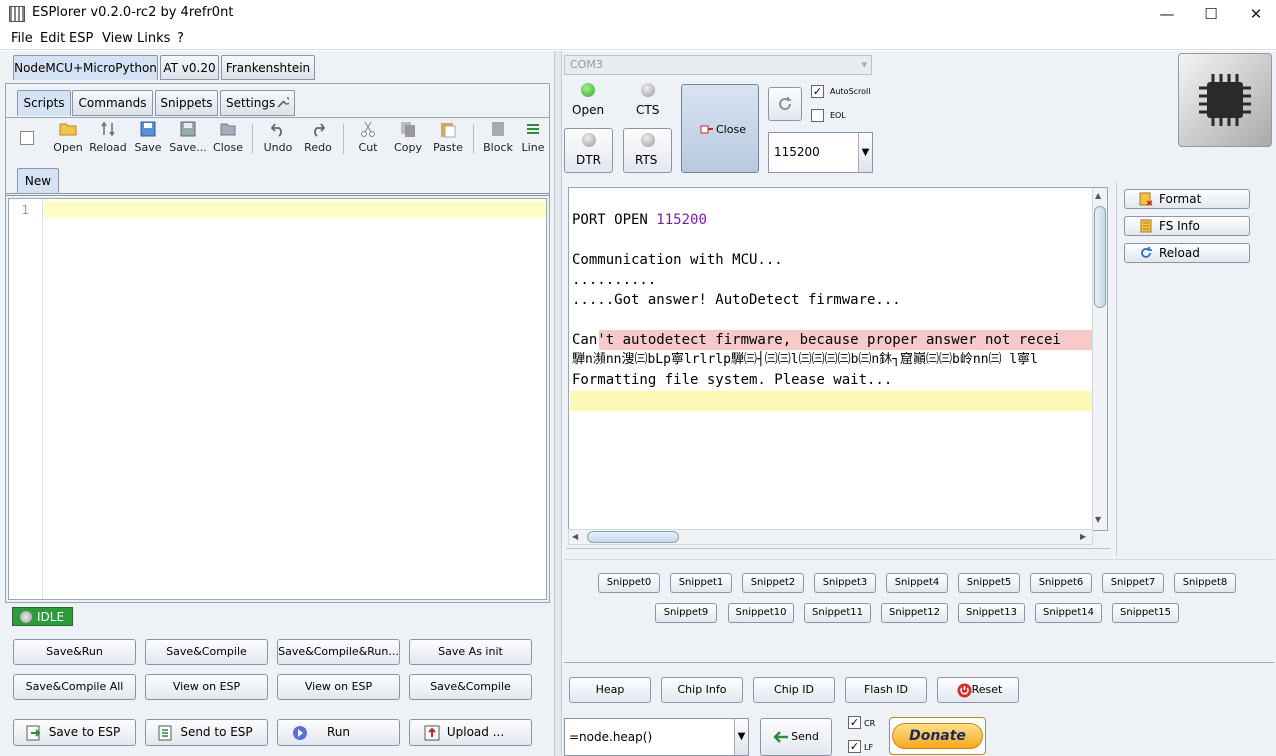  What do you see at coordinates (368, 137) in the screenshot?
I see `cut-button: Cut` at bounding box center [368, 137].